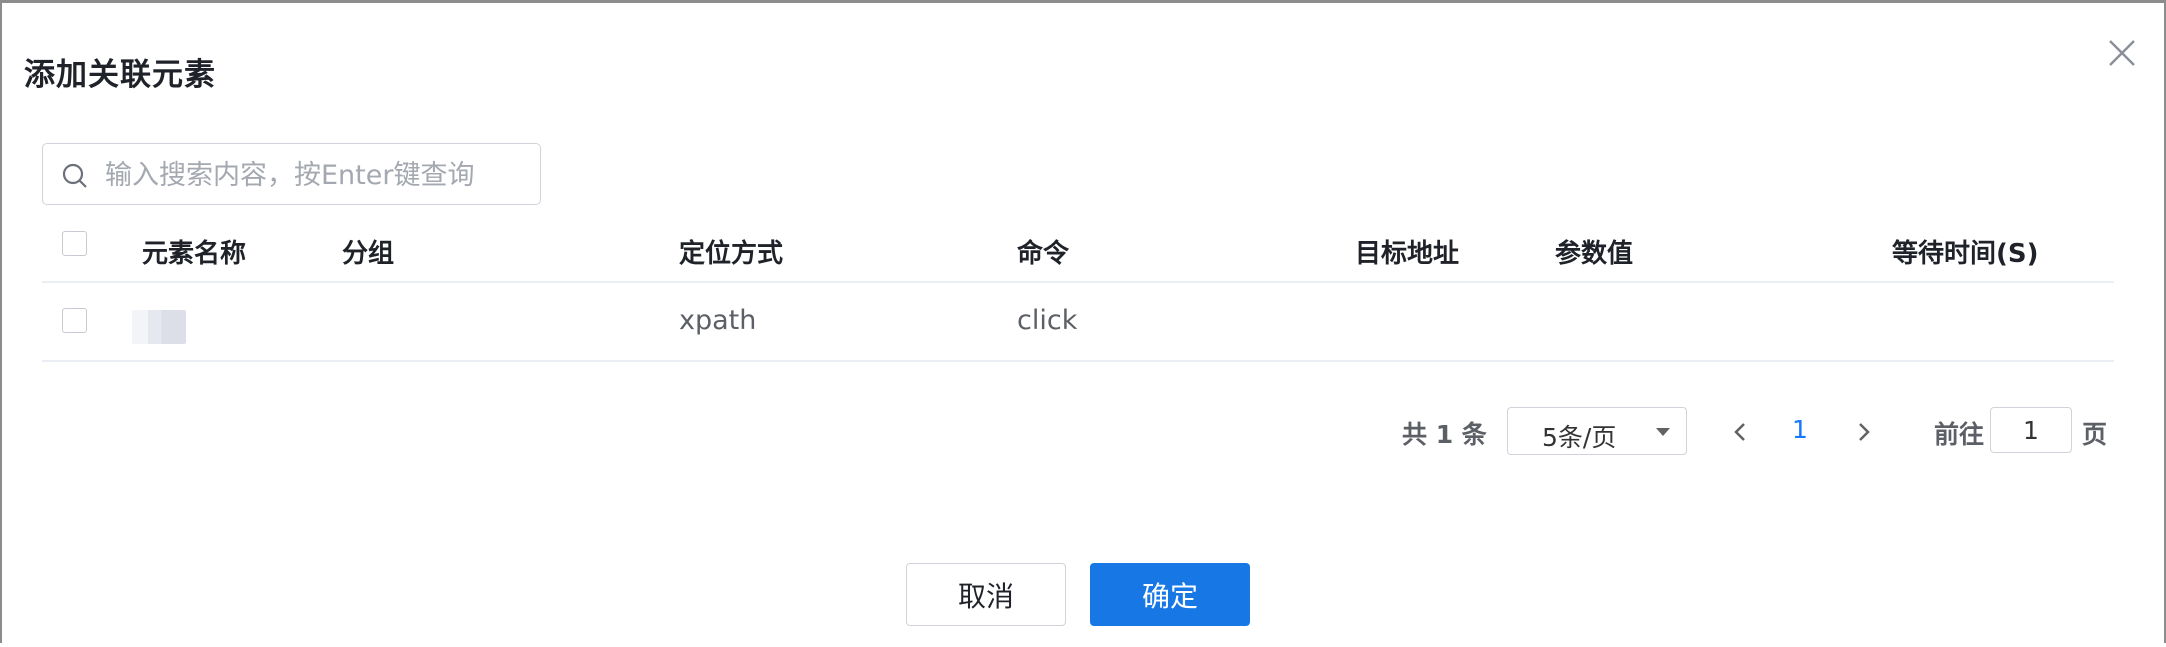 This screenshot has width=2166, height=647. What do you see at coordinates (1078, 248) in the screenshot?
I see `table-header: 元素名称 分组 定位方式 命令 目标地址 参数值 等待时间(S)` at bounding box center [1078, 248].